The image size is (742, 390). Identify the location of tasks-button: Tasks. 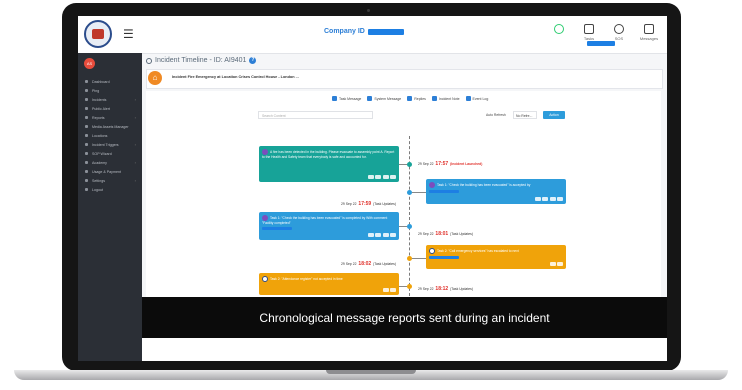
(589, 32).